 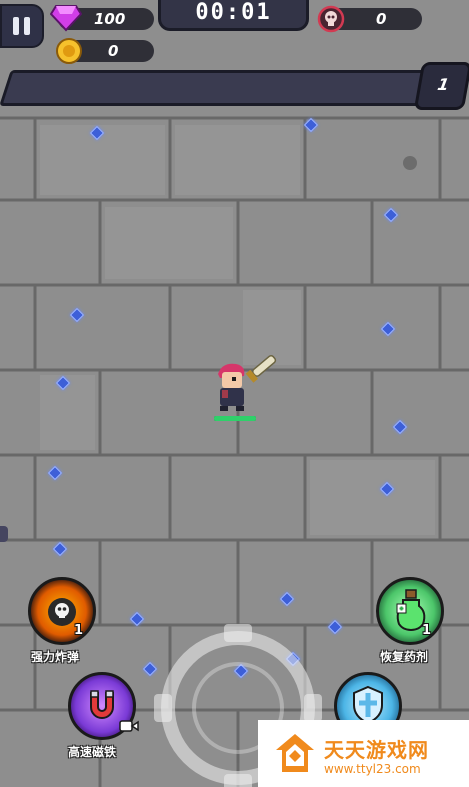 I want to click on pause-icon, so click(x=16, y=26).